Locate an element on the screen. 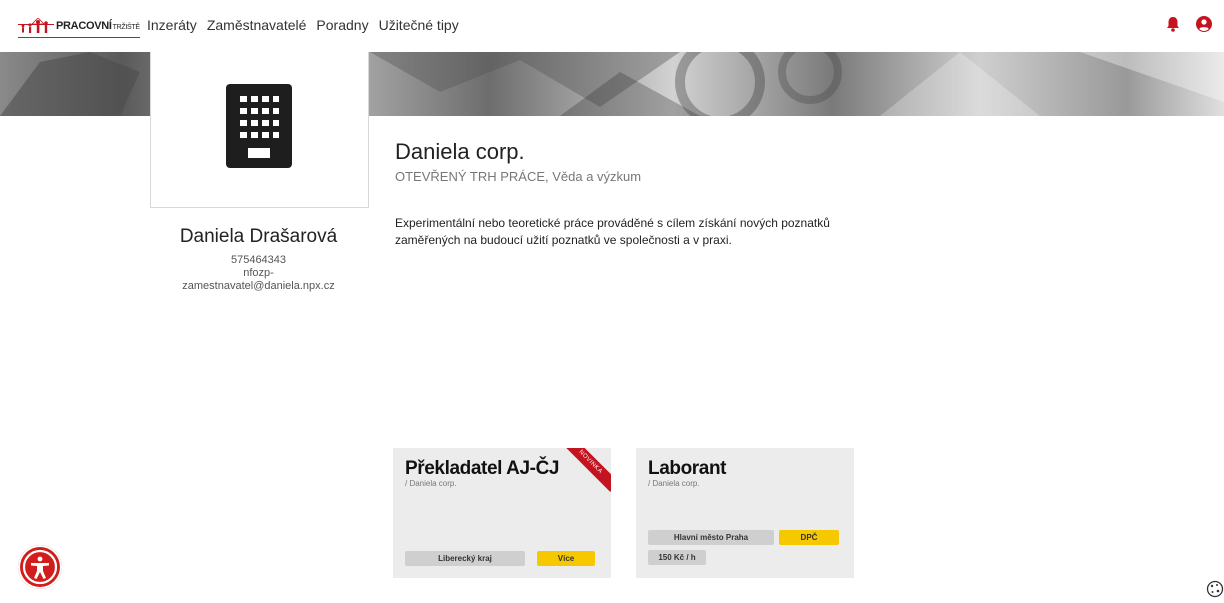  brand-name: PRACOVNÍTRŽIŠTĚ is located at coordinates (98, 26).